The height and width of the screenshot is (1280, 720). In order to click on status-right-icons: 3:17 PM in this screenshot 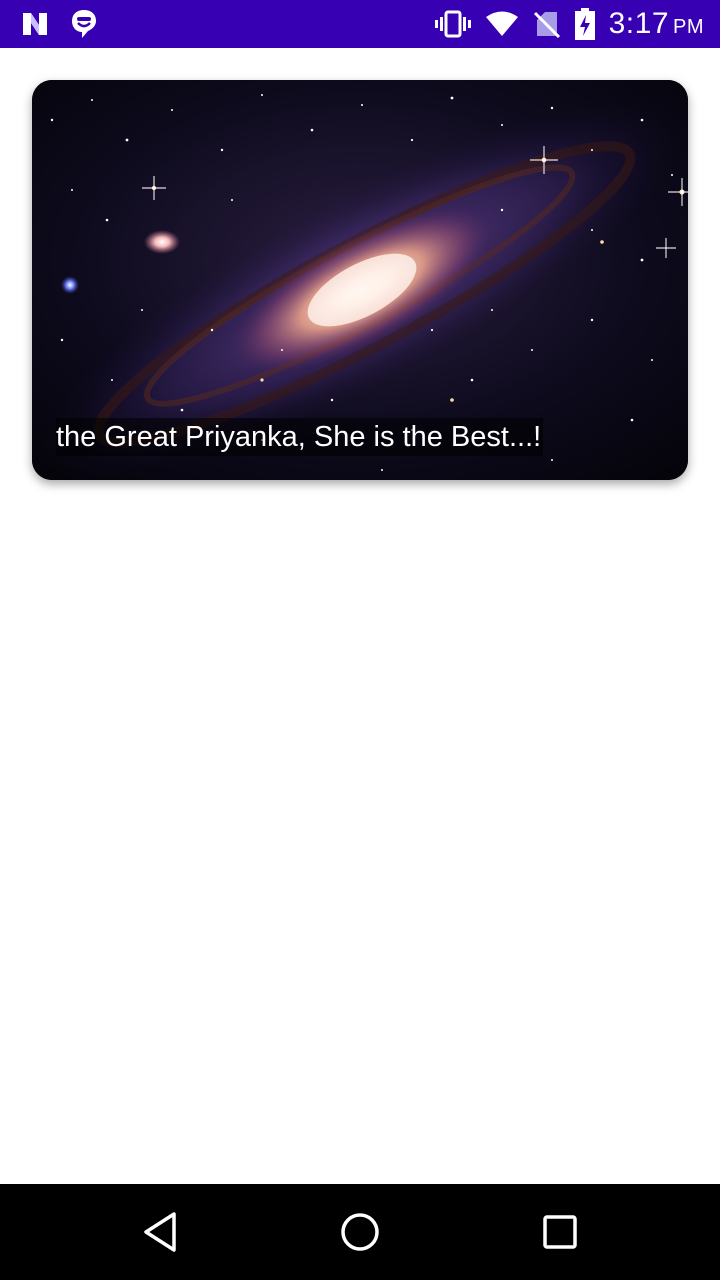, I will do `click(569, 24)`.